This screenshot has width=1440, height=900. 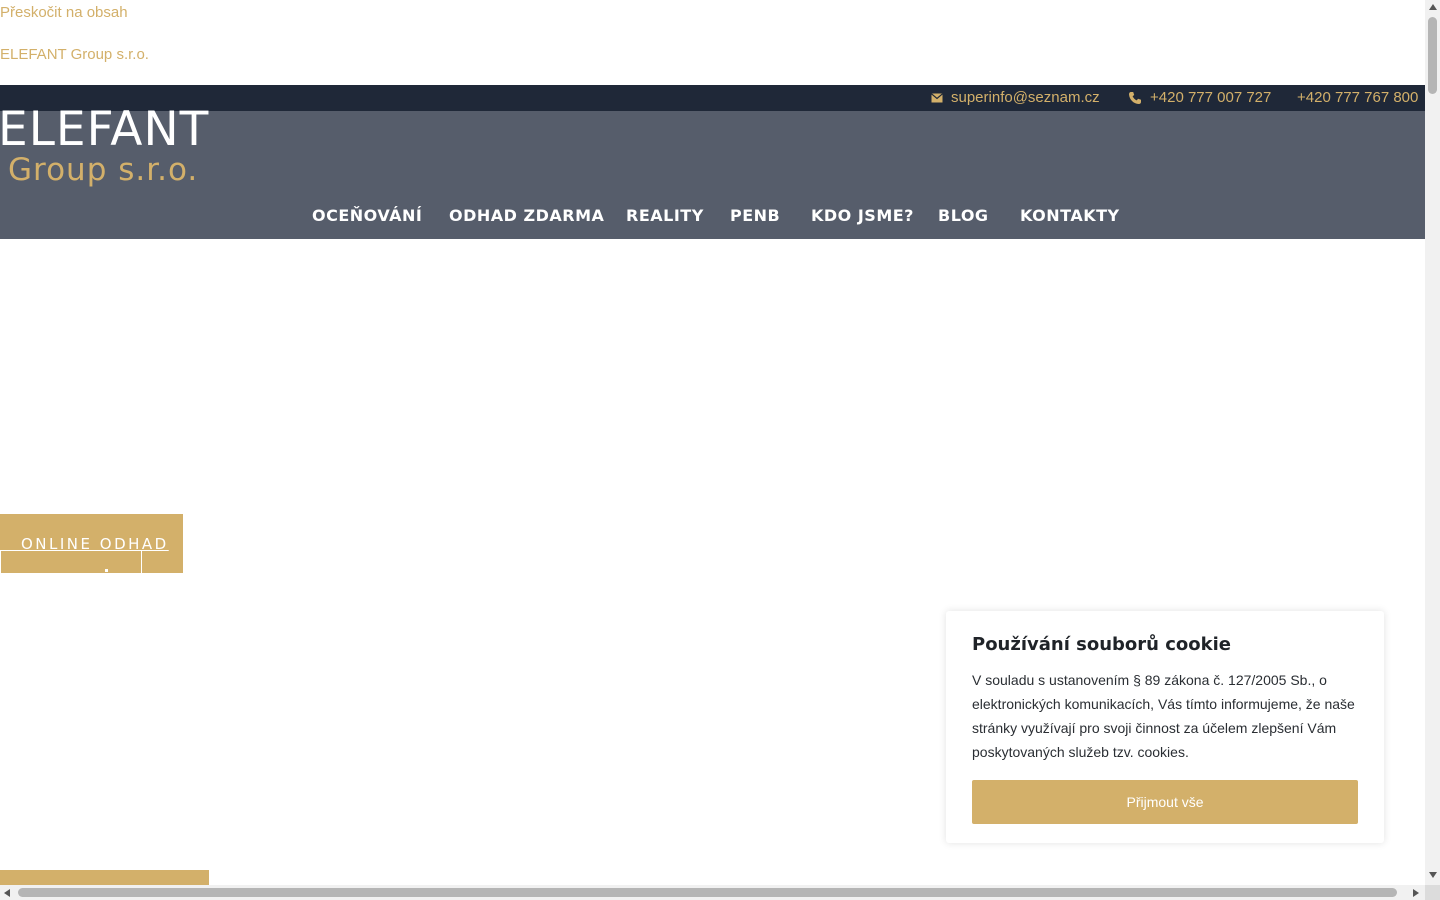 What do you see at coordinates (1432, 55) in the screenshot?
I see `vertical-scroll-thumb` at bounding box center [1432, 55].